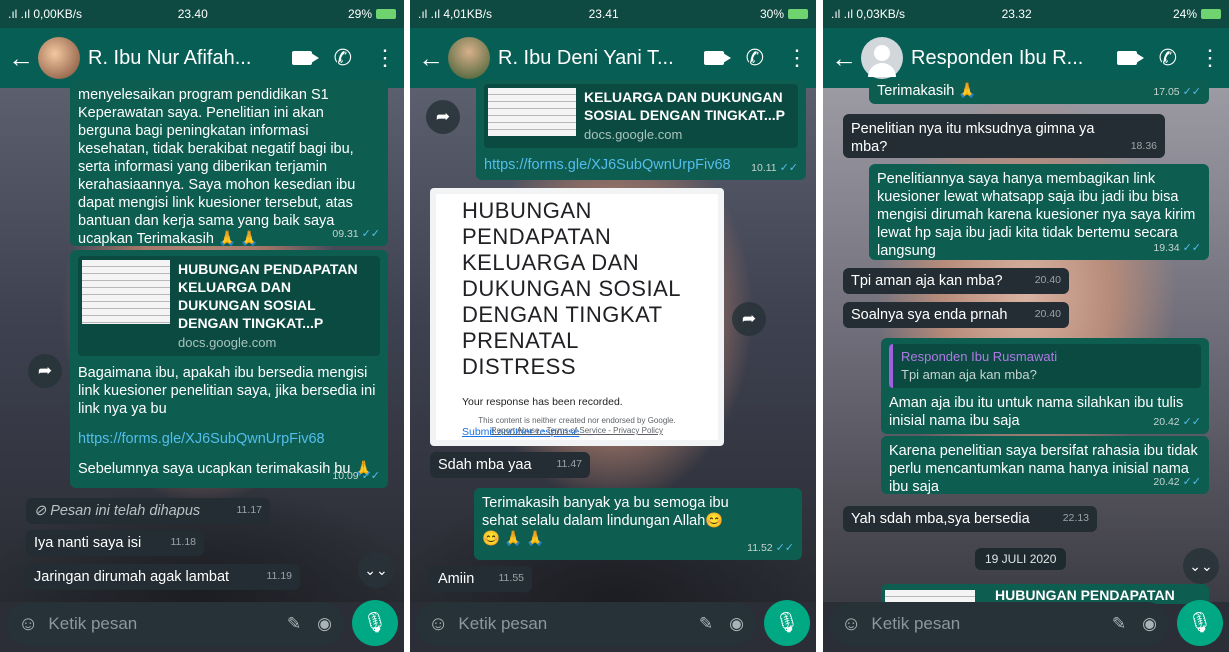  I want to click on deleted-icon: ⊘, so click(40, 511).